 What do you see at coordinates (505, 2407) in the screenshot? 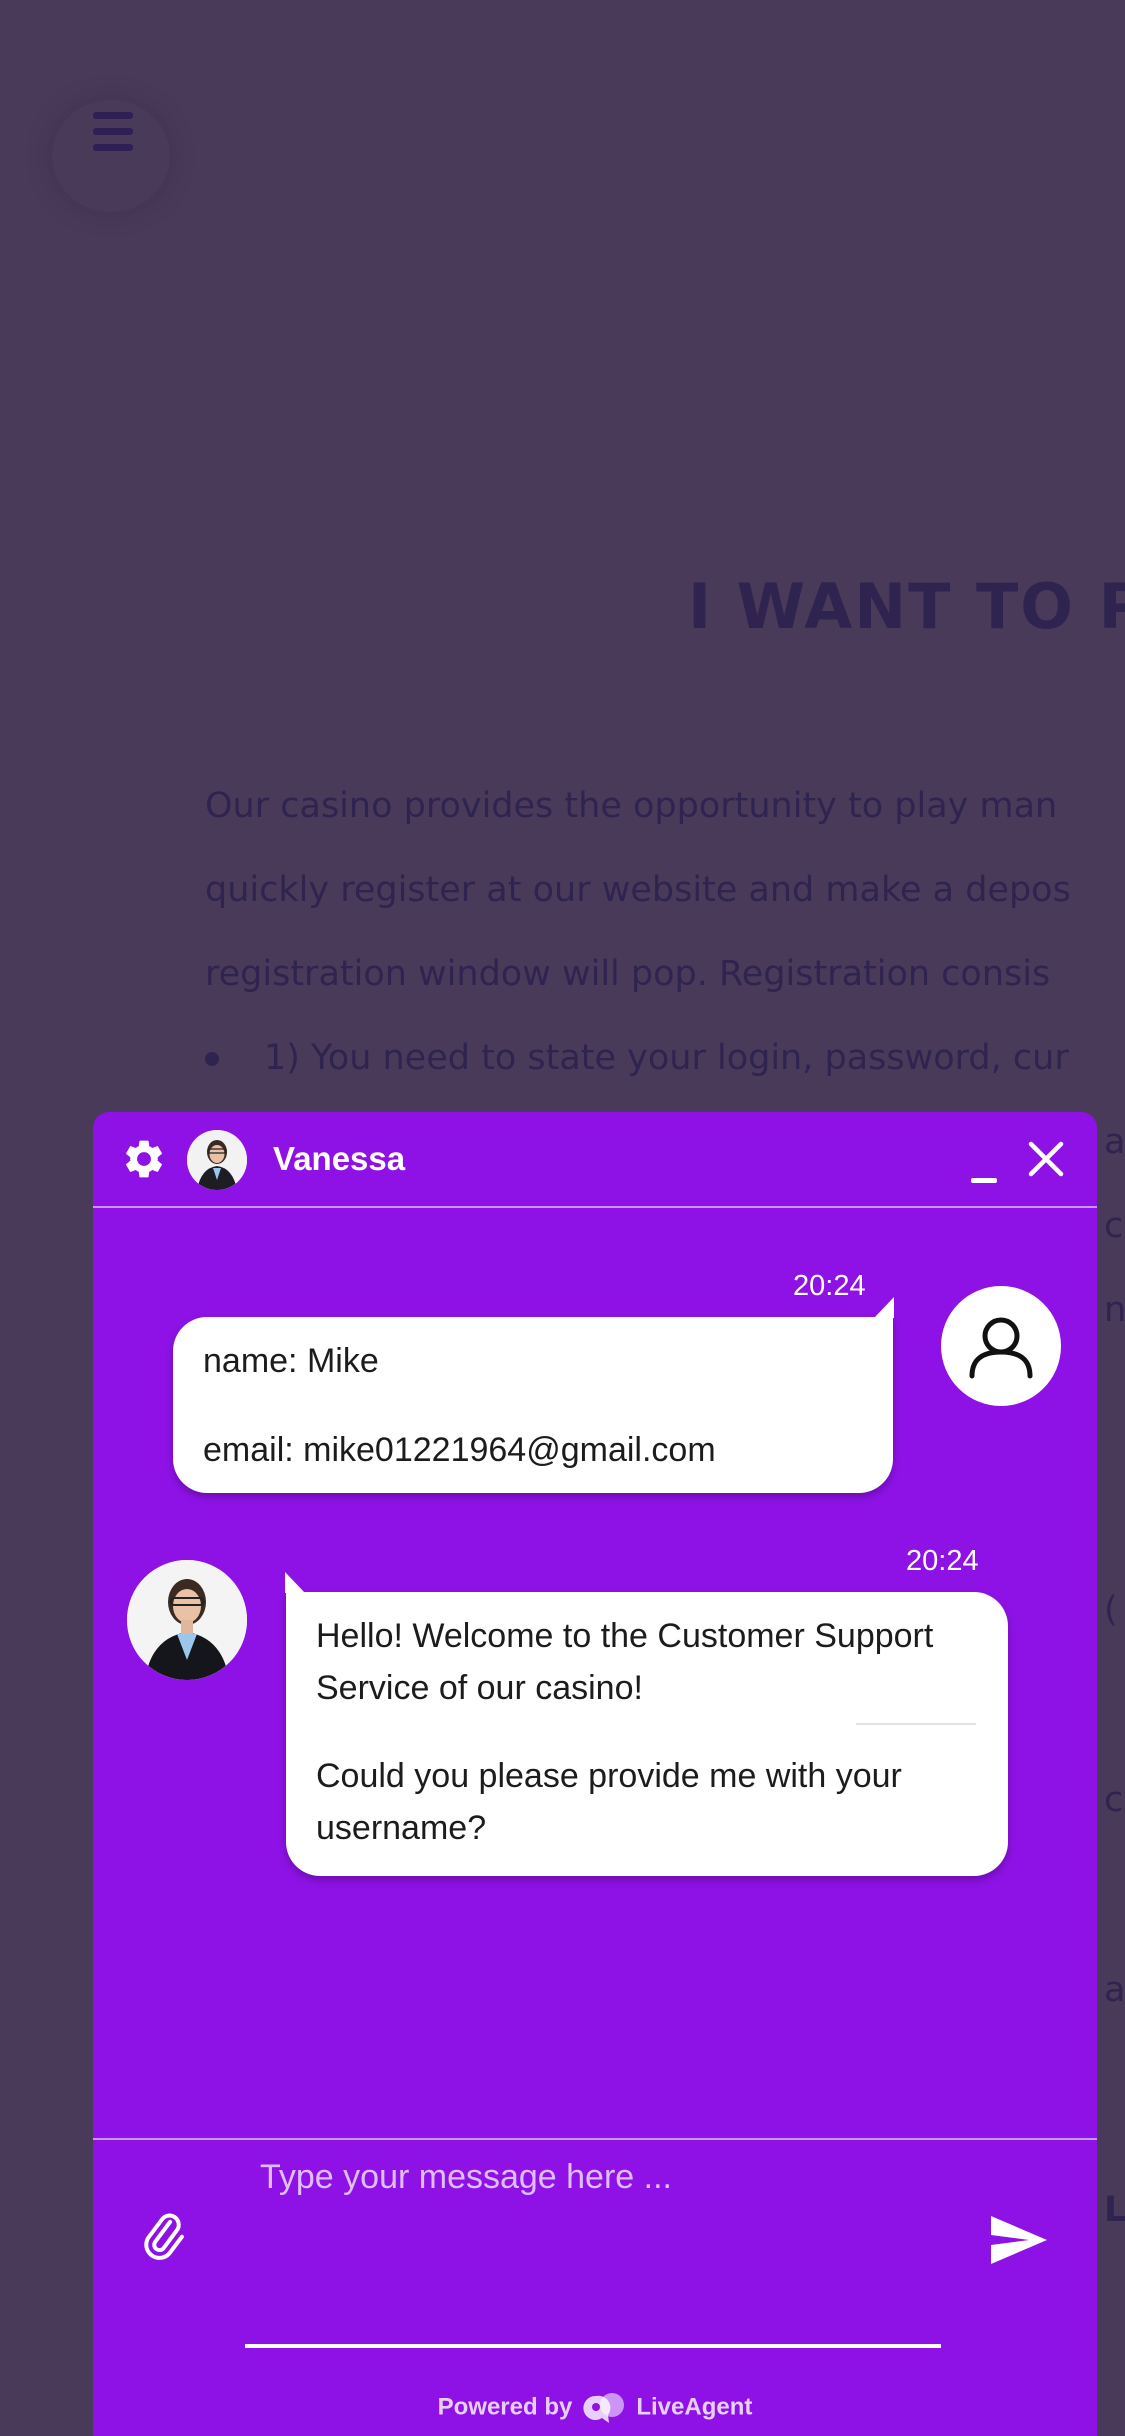
I see `powered-by-label: Powered by` at bounding box center [505, 2407].